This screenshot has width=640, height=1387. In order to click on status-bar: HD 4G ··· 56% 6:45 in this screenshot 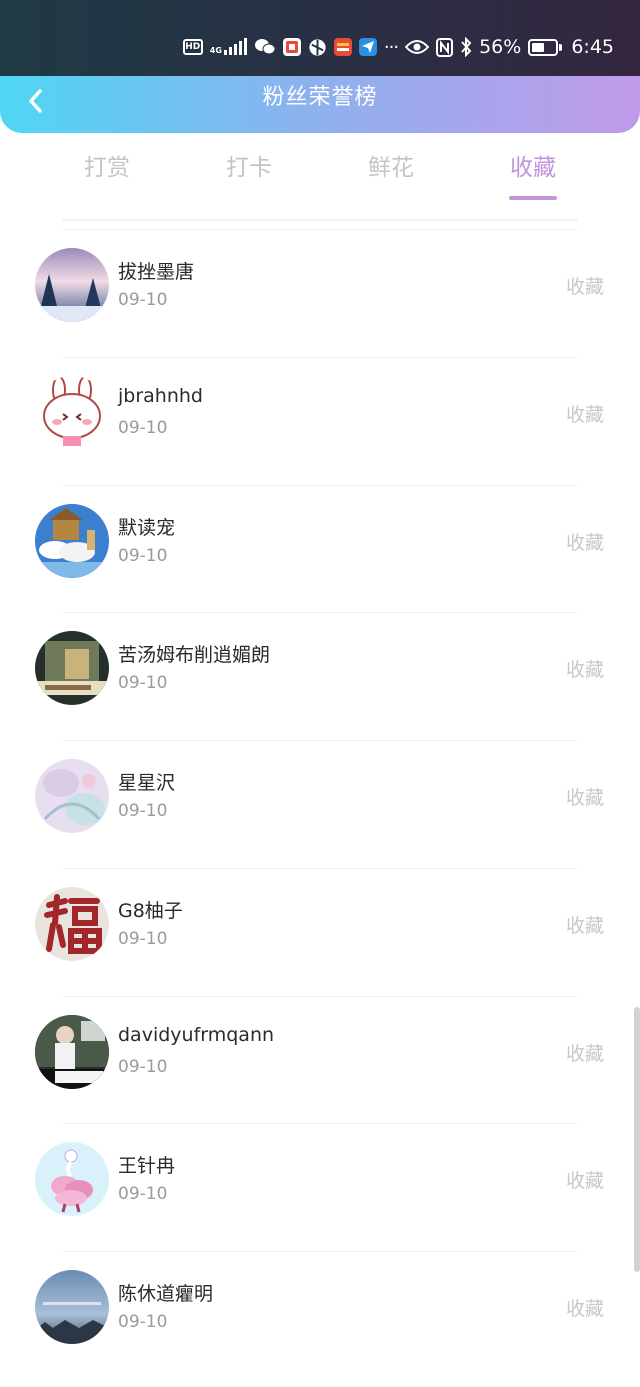, I will do `click(320, 38)`.